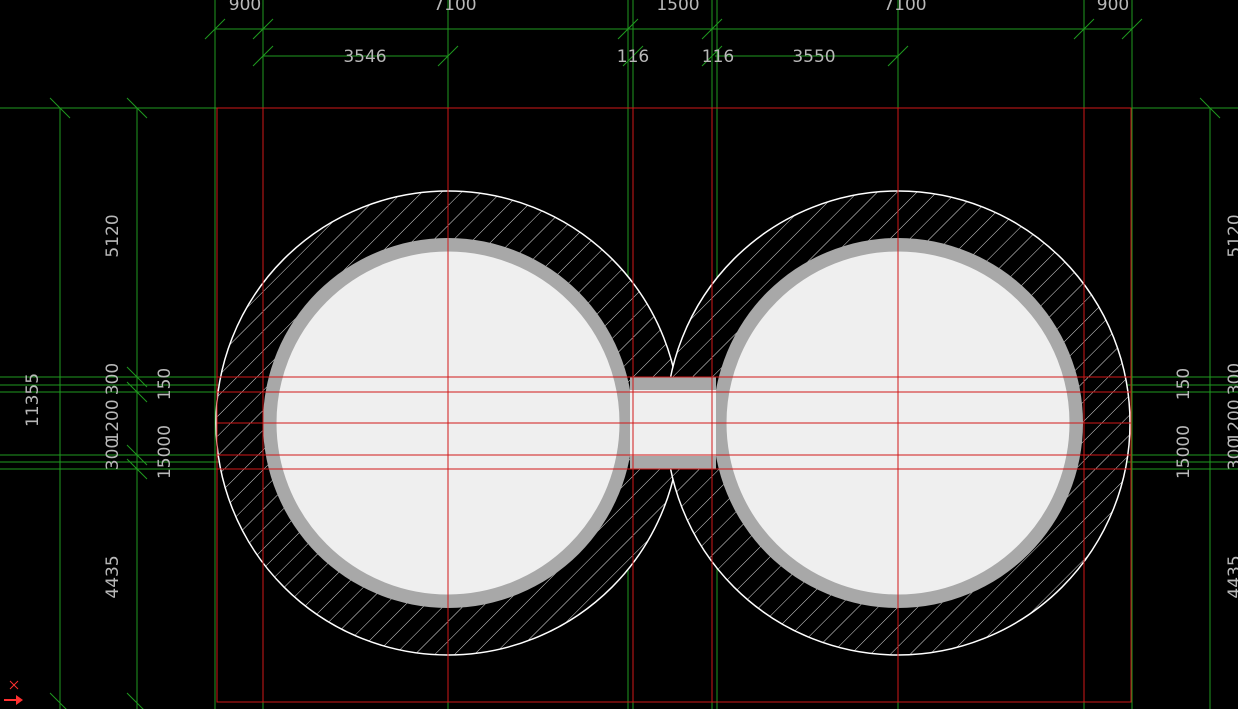 The height and width of the screenshot is (709, 1238). Describe the element at coordinates (633, 57) in the screenshot. I see `dim-mid-2: 116` at that location.